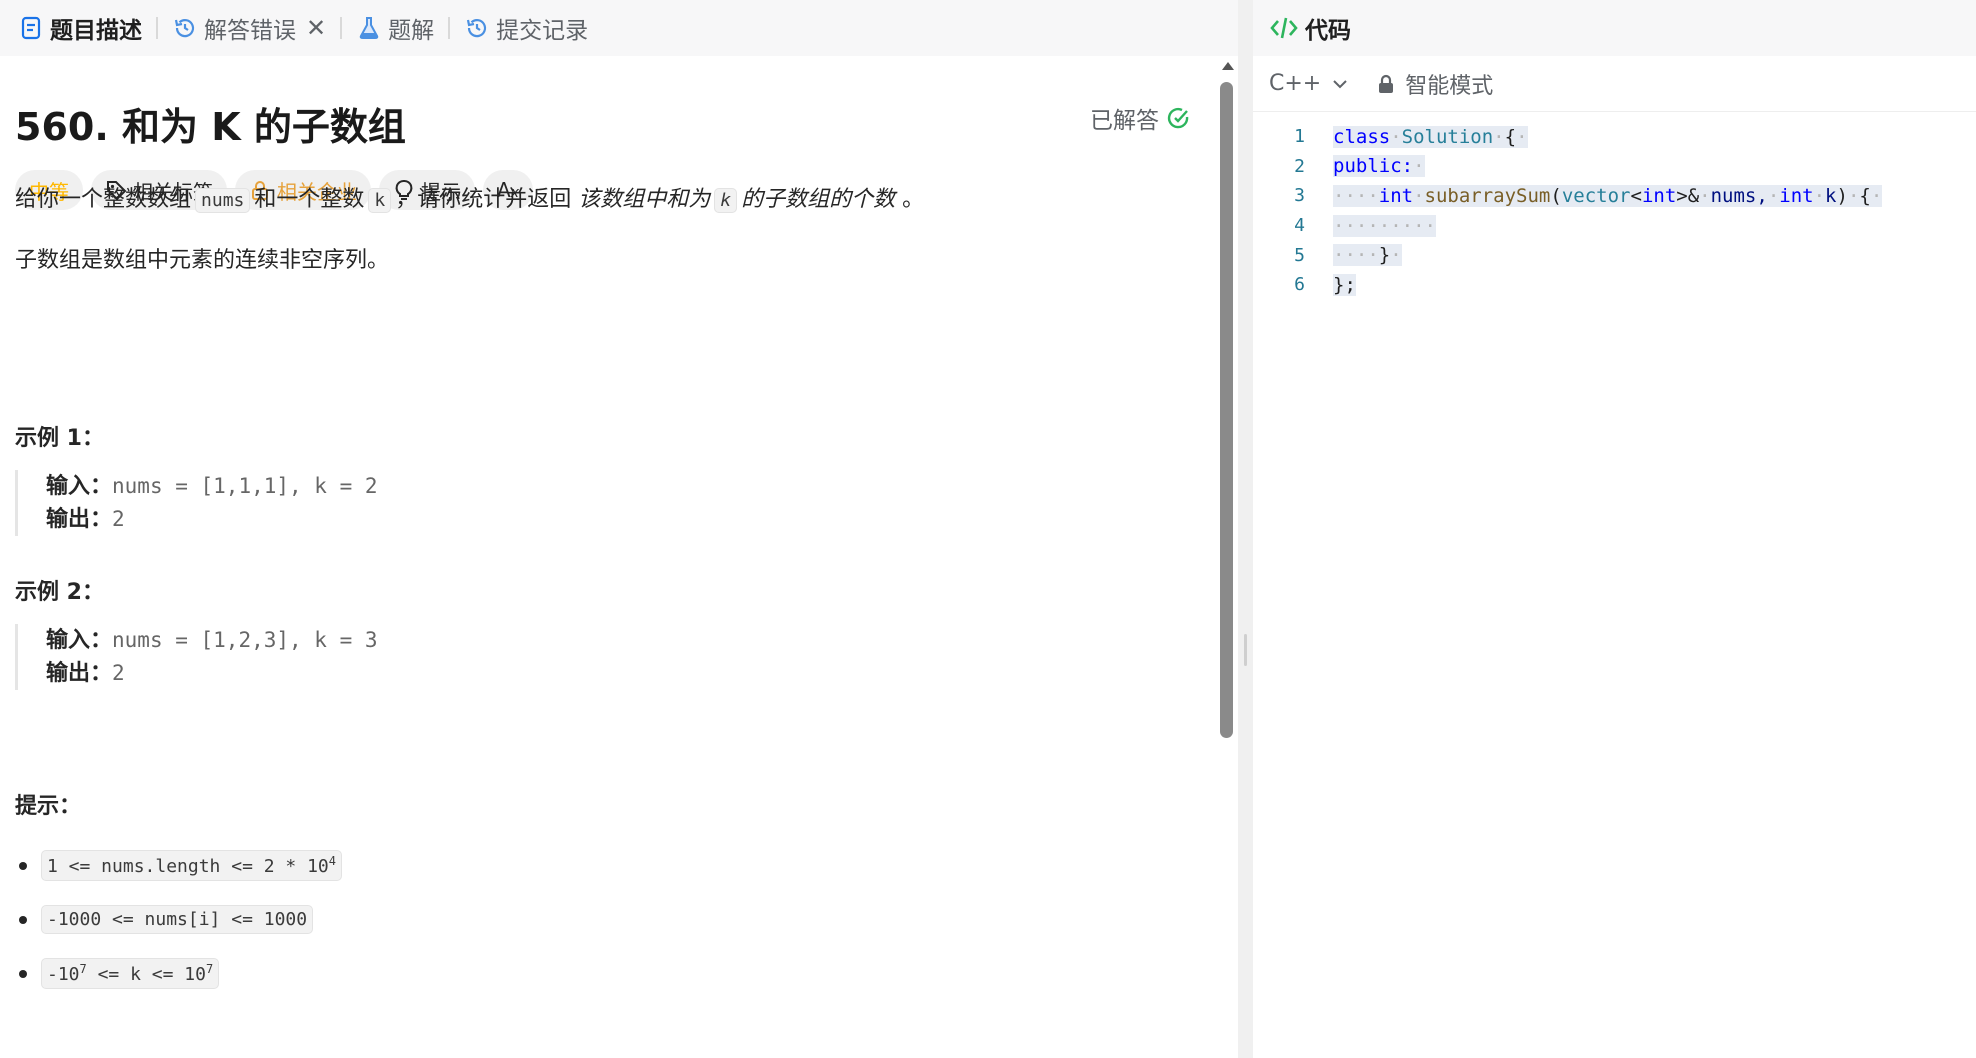 The width and height of the screenshot is (1976, 1058). Describe the element at coordinates (1614, 285) in the screenshot. I see `code-line: 6 };` at that location.